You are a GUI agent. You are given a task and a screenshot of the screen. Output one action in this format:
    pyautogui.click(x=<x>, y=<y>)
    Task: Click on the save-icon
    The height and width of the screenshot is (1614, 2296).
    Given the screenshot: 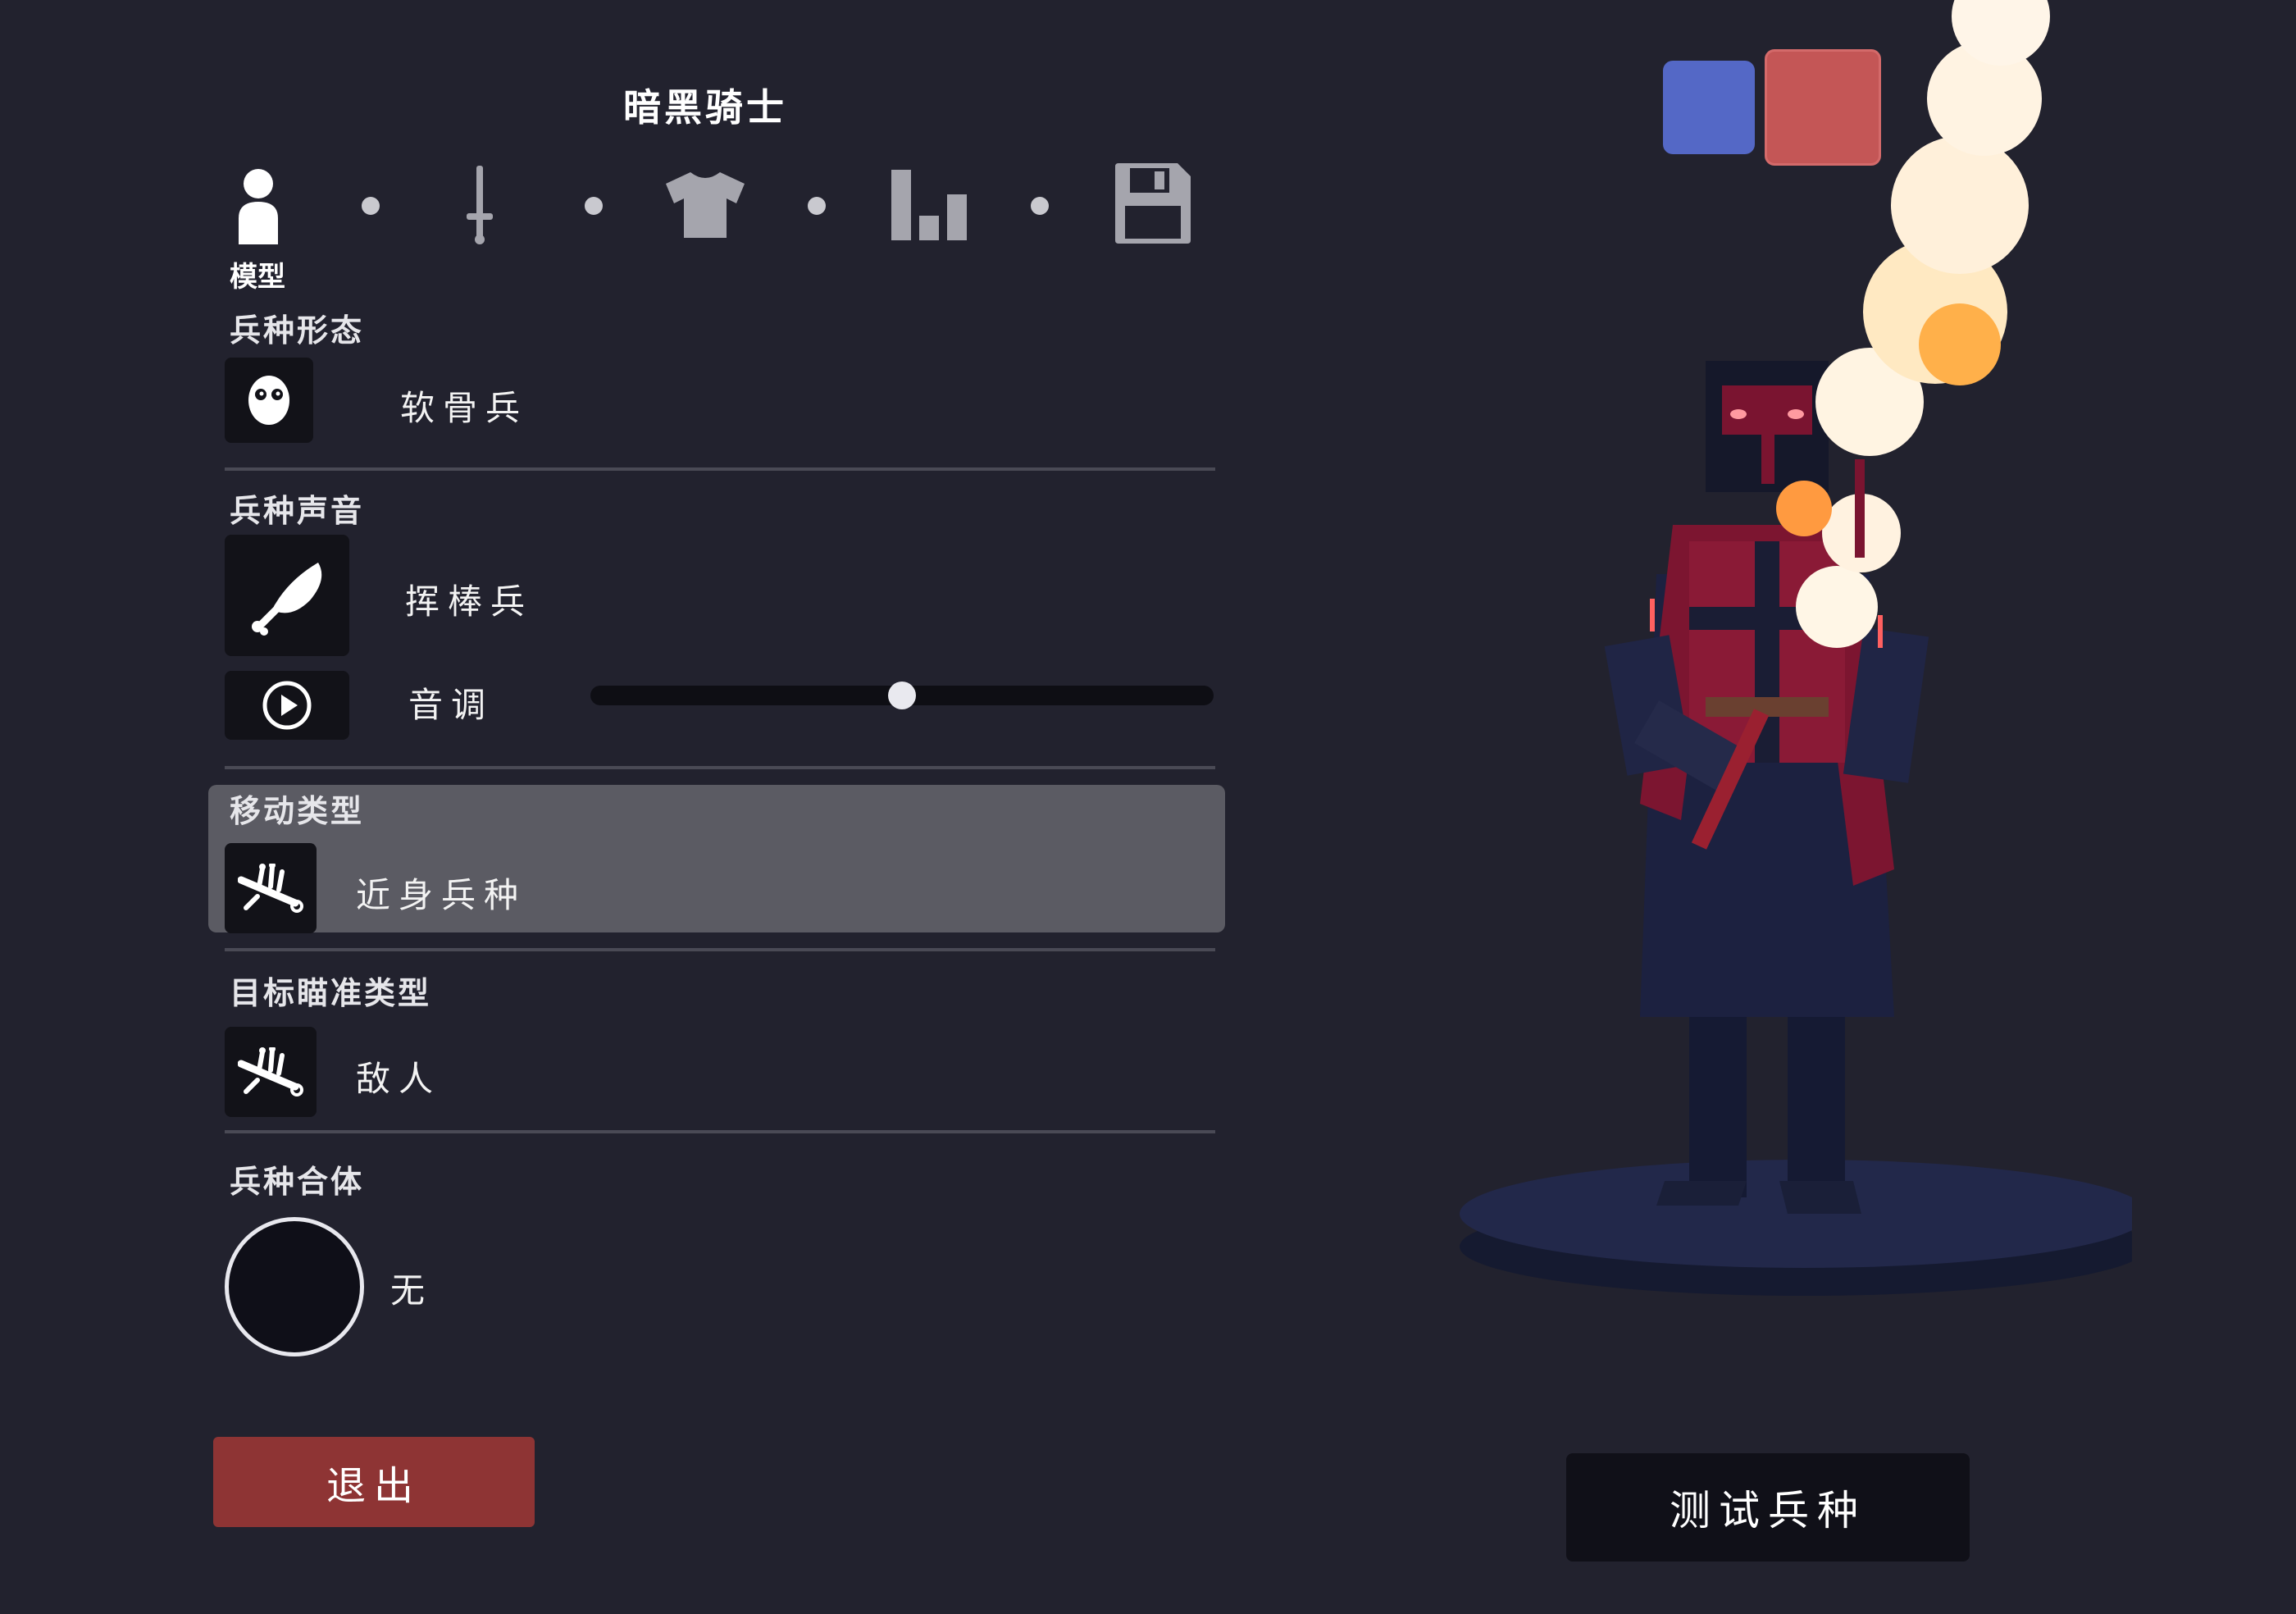 What is the action you would take?
    pyautogui.click(x=1153, y=203)
    